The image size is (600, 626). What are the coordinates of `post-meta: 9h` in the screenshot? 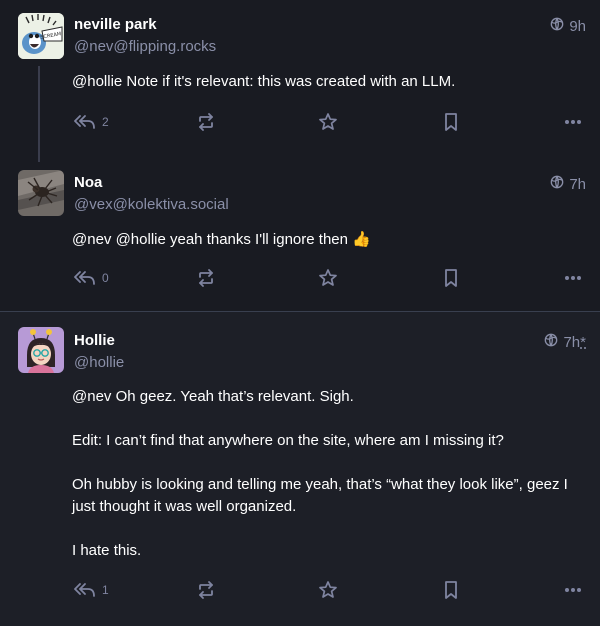 It's located at (568, 26).